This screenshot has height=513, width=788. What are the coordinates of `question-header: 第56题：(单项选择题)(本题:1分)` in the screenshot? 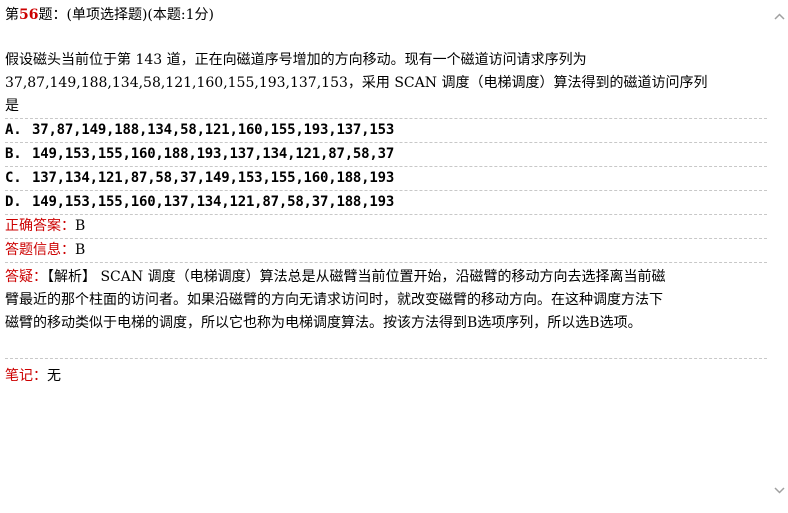 It's located at (386, 15).